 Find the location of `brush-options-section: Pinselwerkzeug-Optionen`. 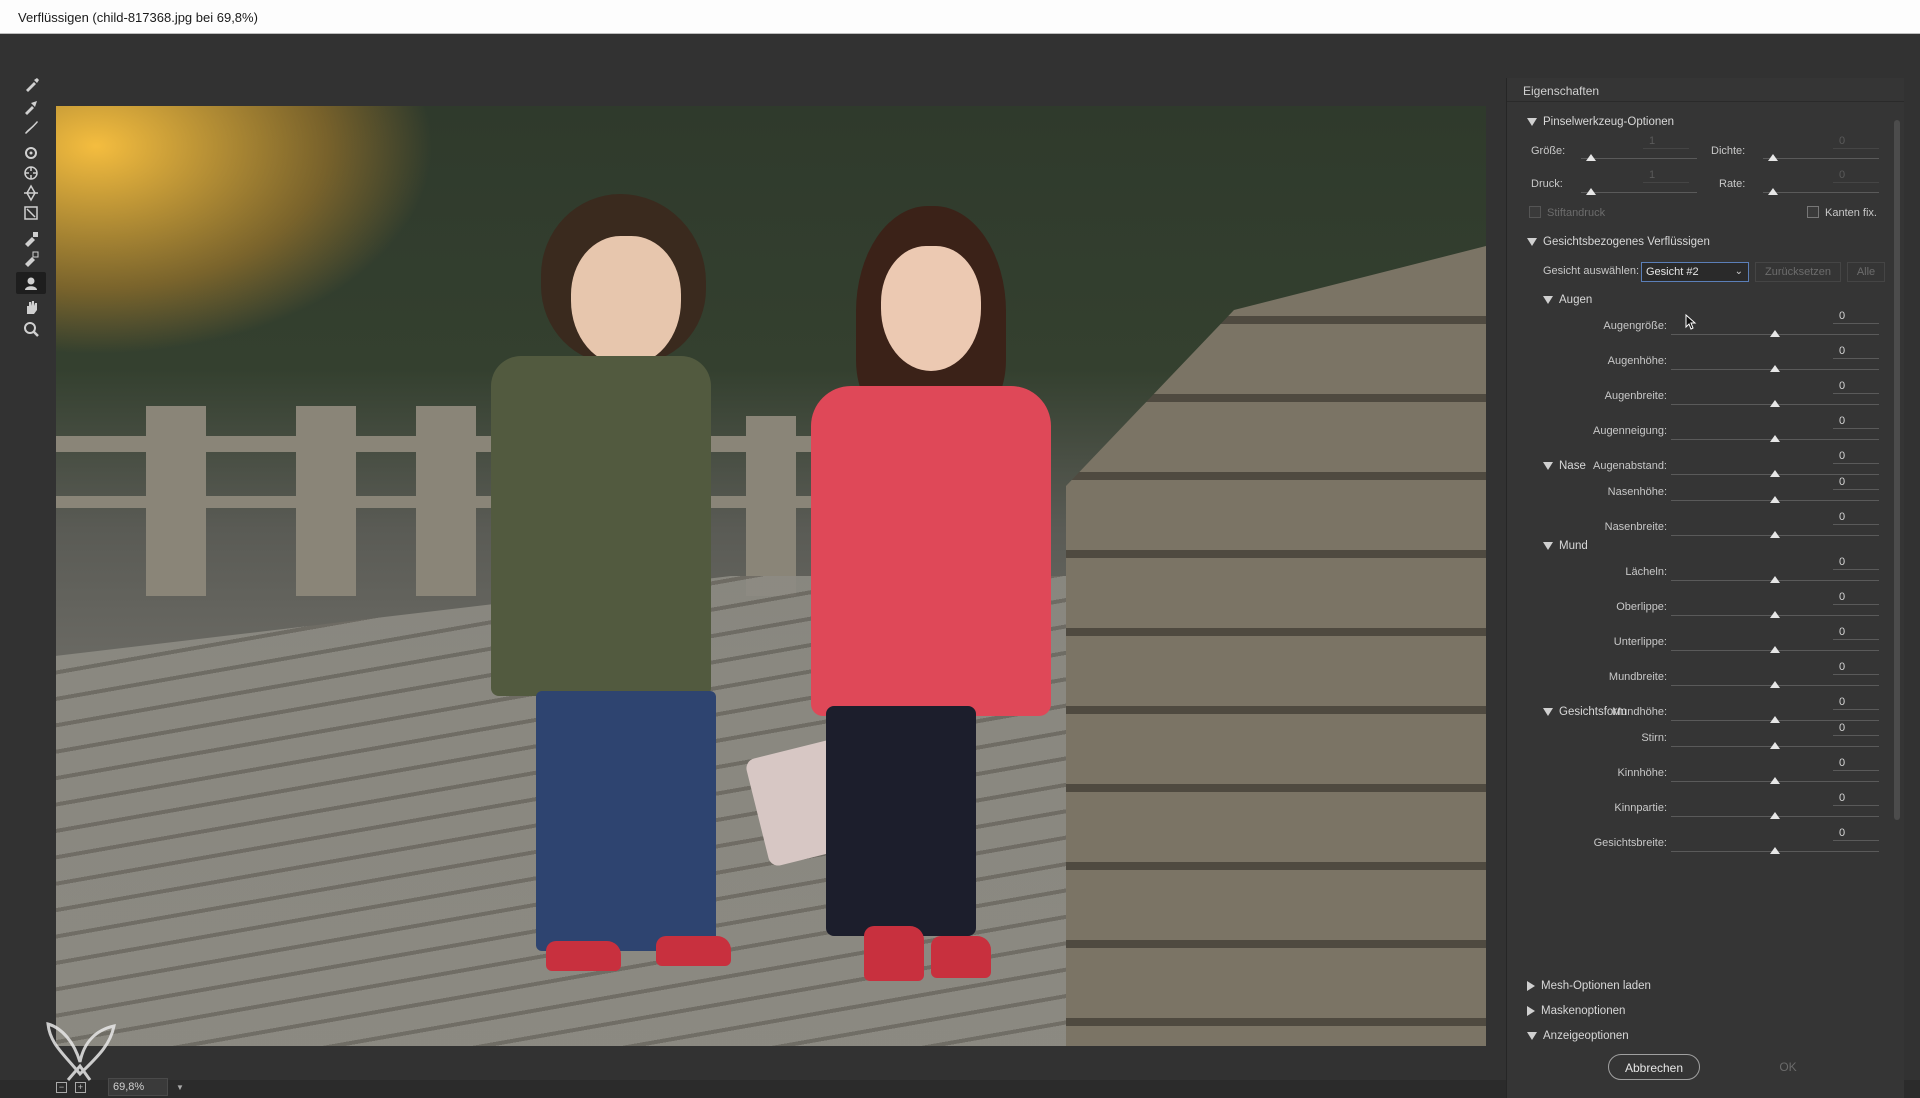

brush-options-section: Pinselwerkzeug-Optionen is located at coordinates (1600, 122).